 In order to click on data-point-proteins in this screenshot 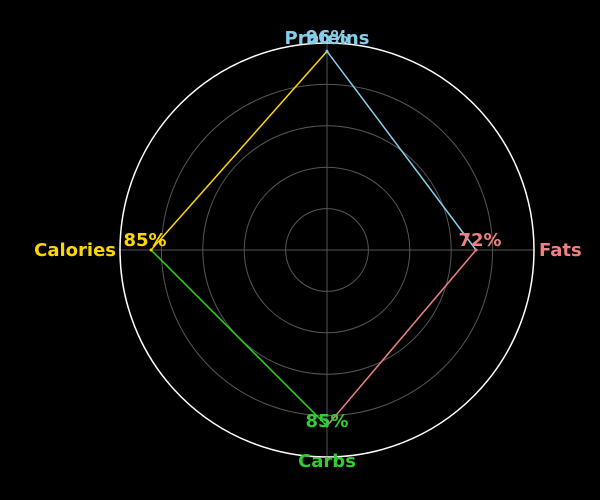, I will do `click(327, 51)`.